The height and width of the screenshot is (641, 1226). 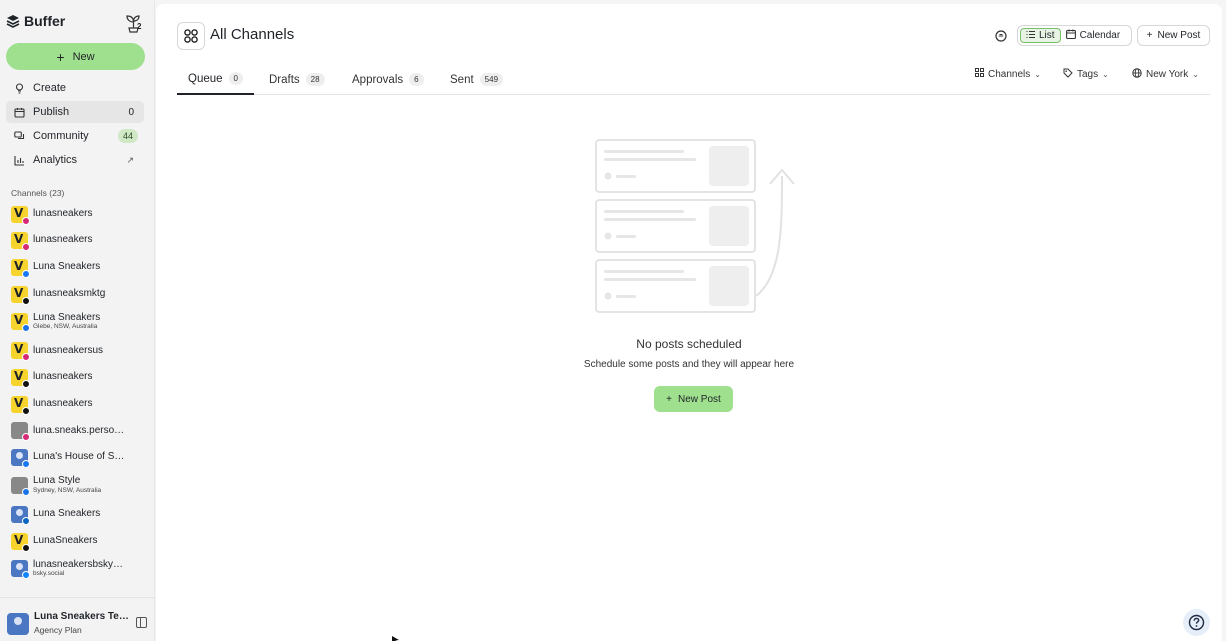 I want to click on list-view-button: List, so click(x=1040, y=35).